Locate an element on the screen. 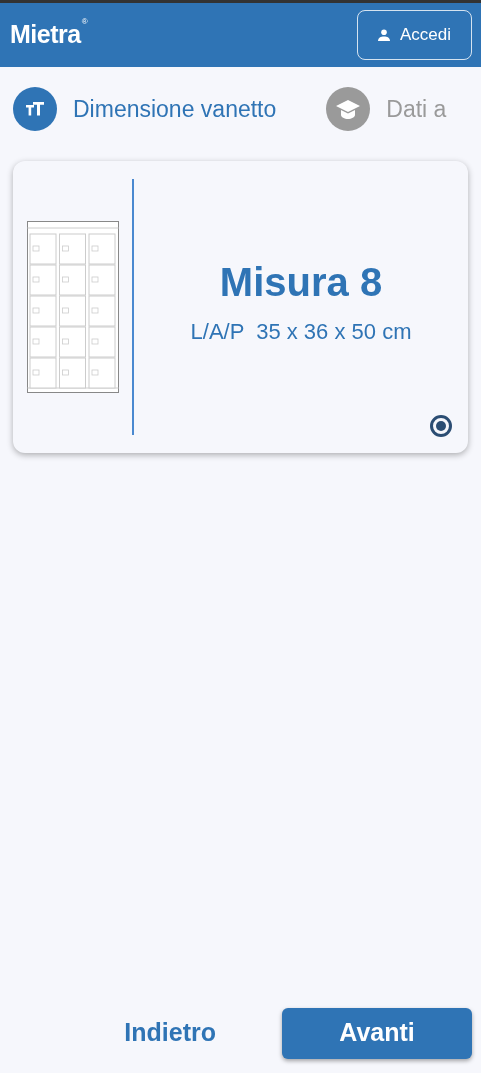 This screenshot has width=481, height=1073. step-label: Dimensione vanetto is located at coordinates (175, 109).